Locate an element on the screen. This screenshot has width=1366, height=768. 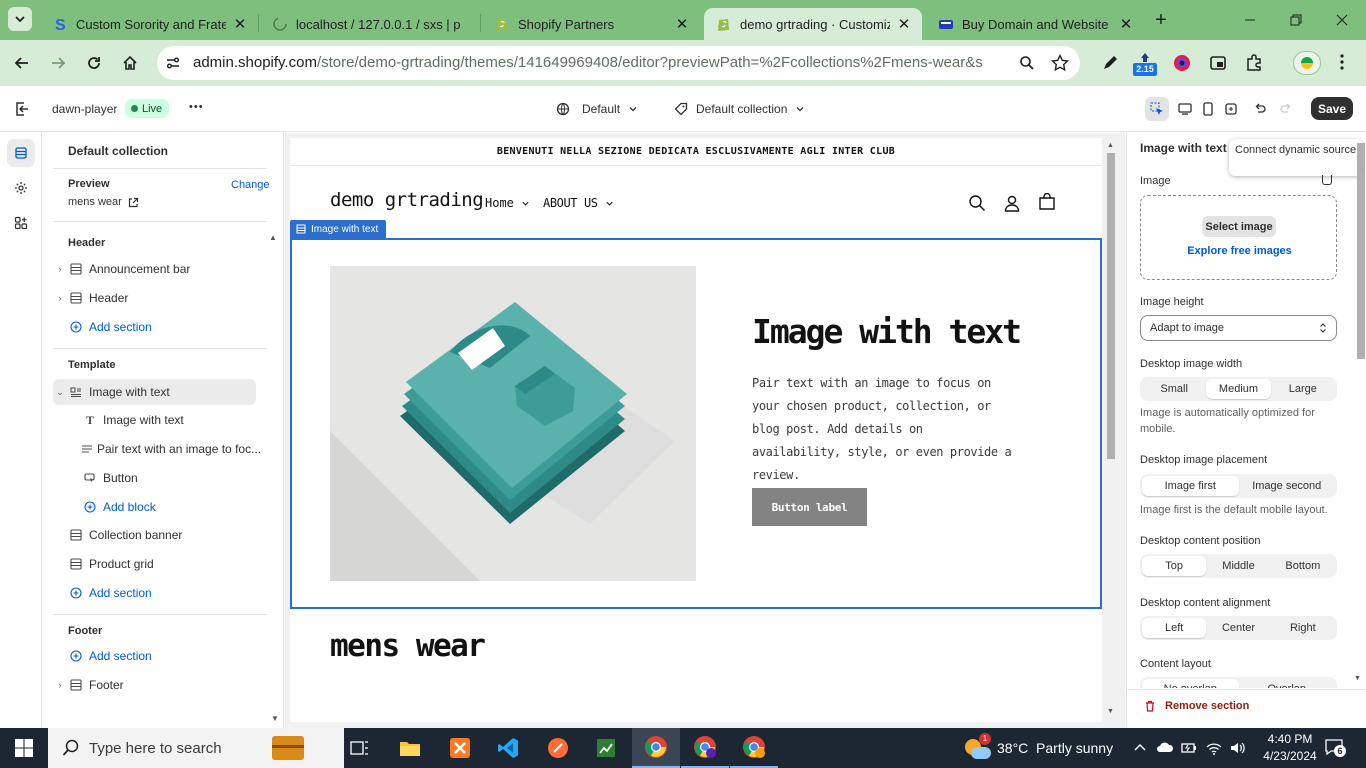
select-image-button: Select image is located at coordinates (1239, 226).